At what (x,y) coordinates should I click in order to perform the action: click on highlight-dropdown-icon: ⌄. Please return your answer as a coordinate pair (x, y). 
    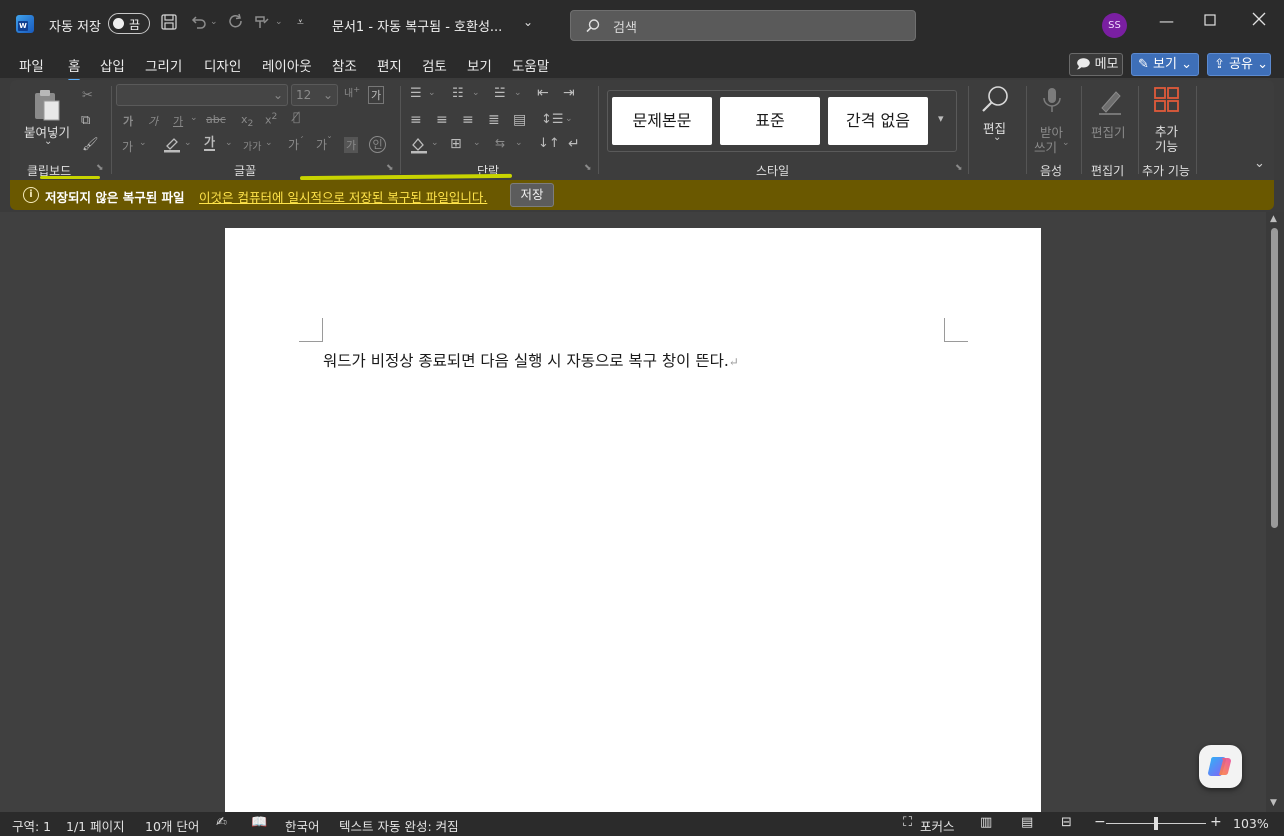
    Looking at the image, I should click on (188, 143).